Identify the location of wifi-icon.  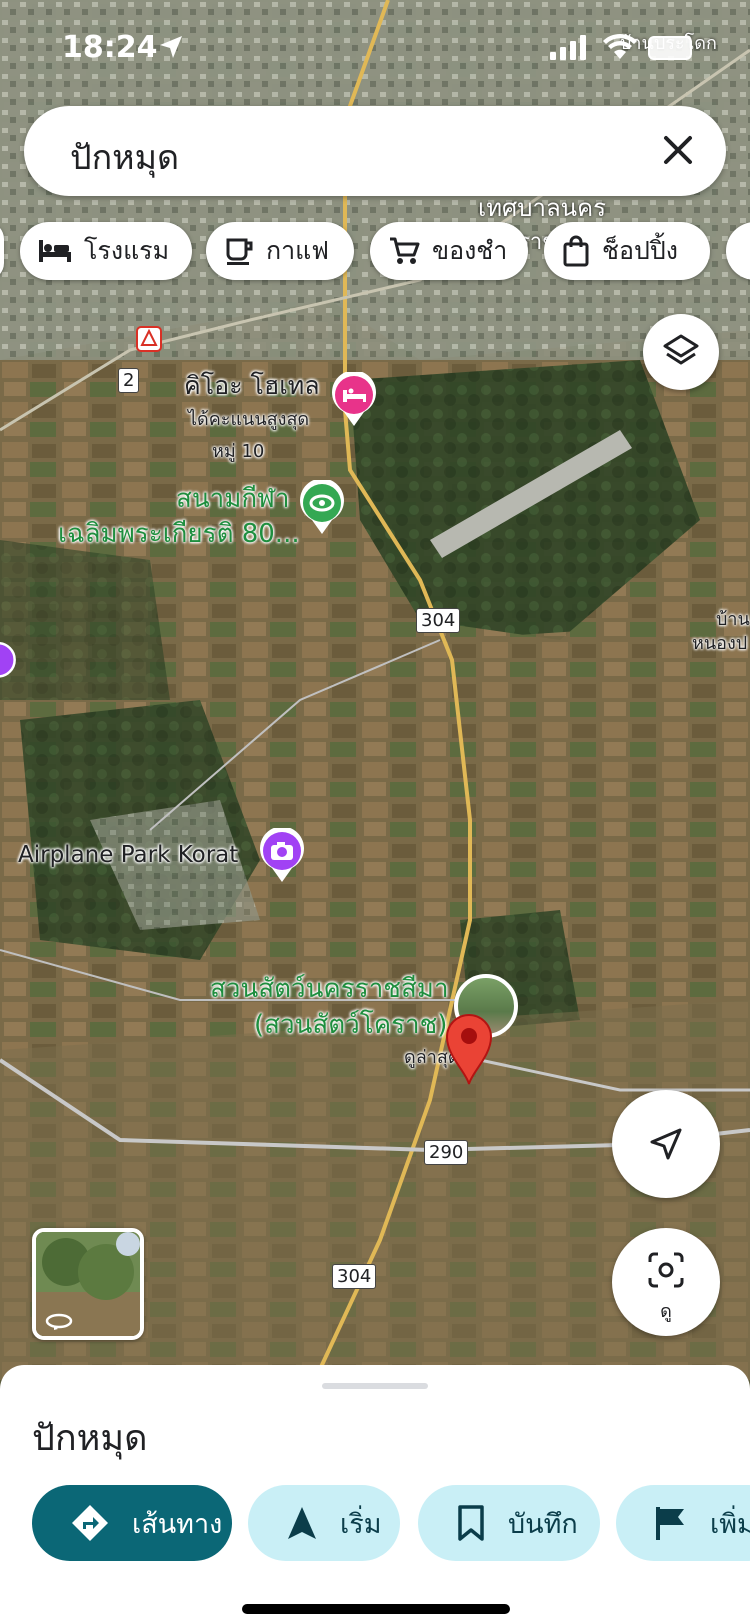
(620, 46).